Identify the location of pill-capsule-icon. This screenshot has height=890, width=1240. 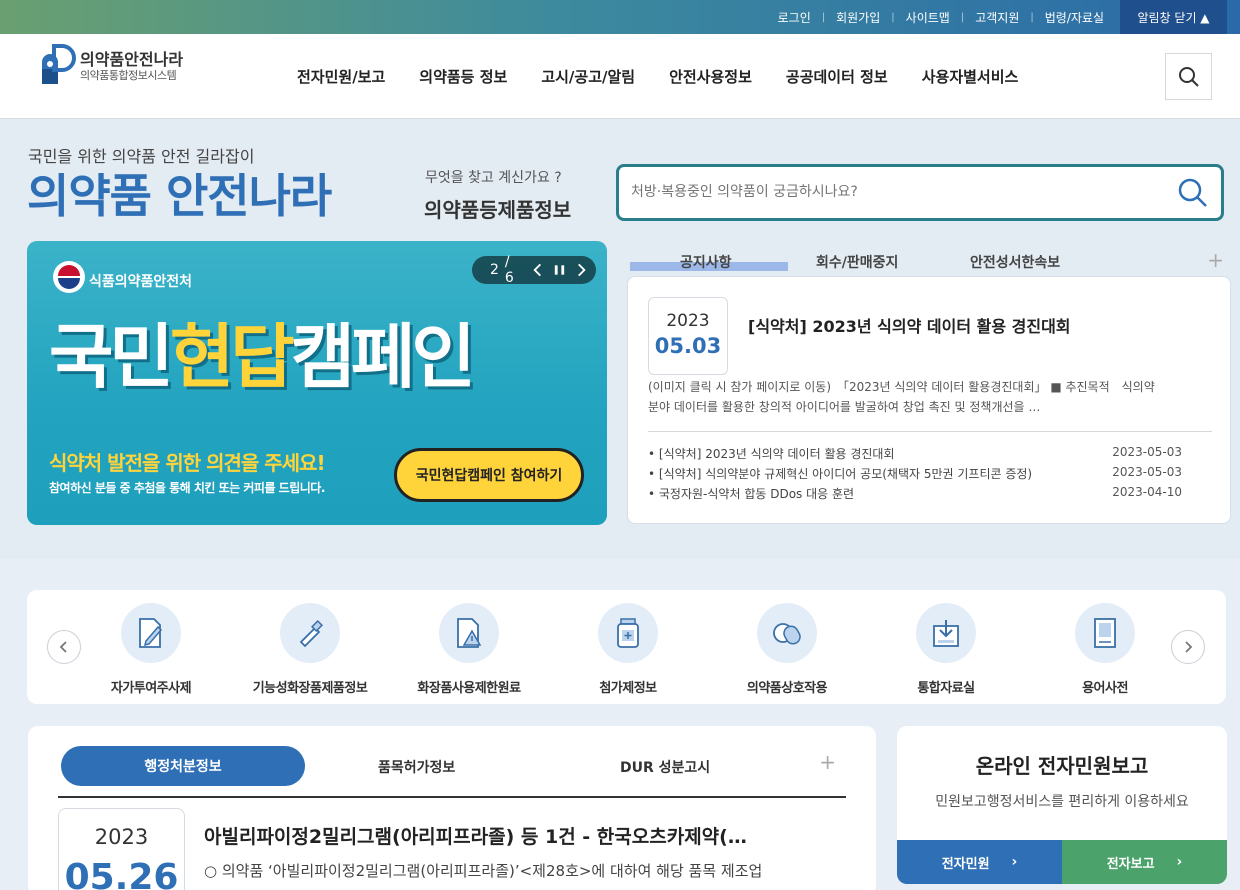
(787, 633).